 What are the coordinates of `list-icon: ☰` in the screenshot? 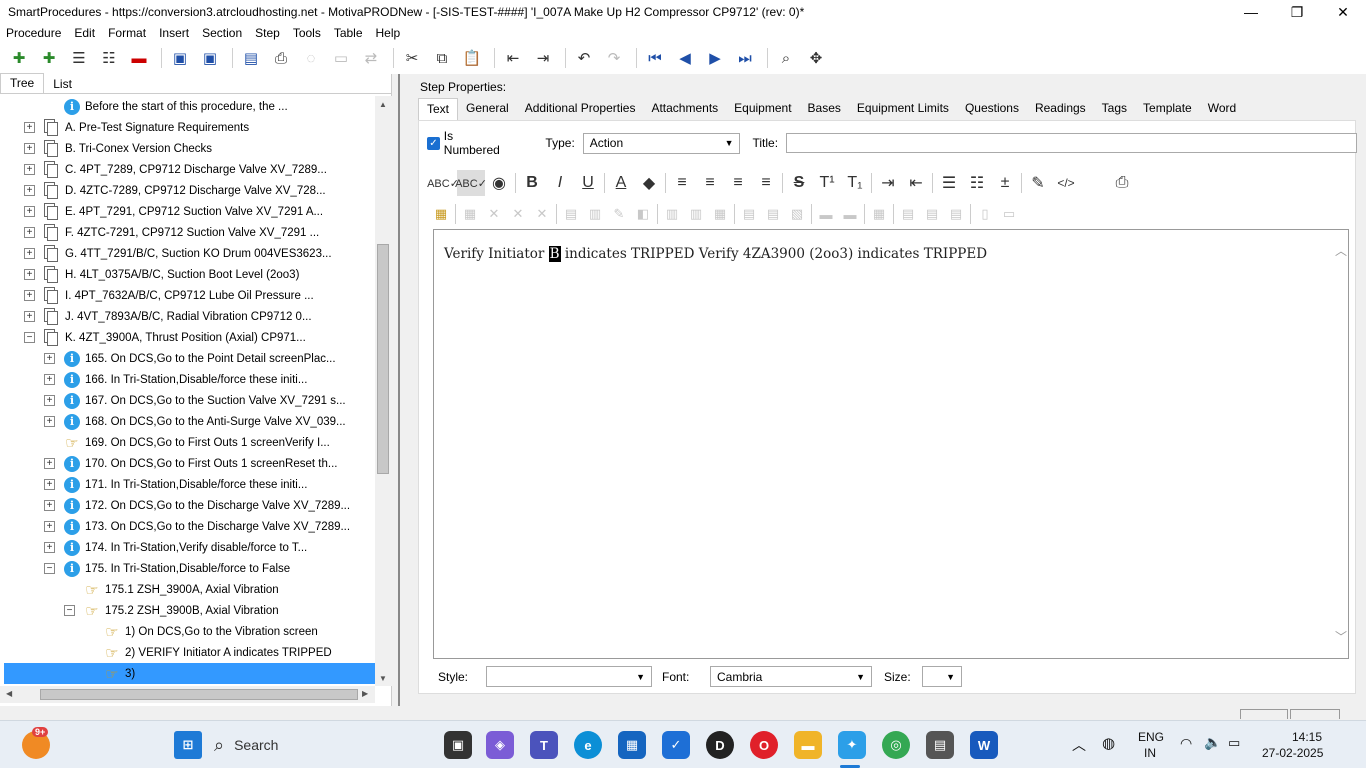 It's located at (79, 58).